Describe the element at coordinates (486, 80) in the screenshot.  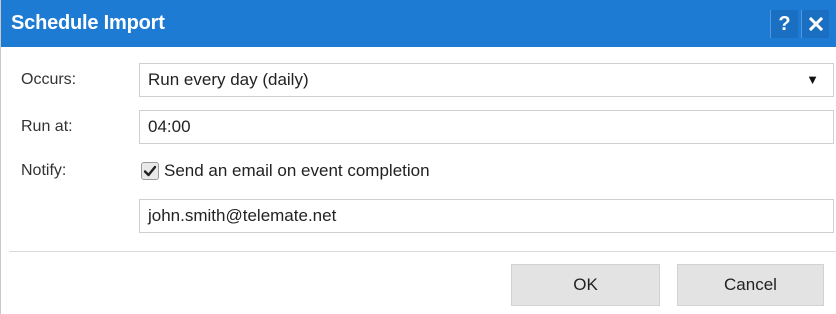
I see `occurs-select: Run every day (daily) ▼` at that location.